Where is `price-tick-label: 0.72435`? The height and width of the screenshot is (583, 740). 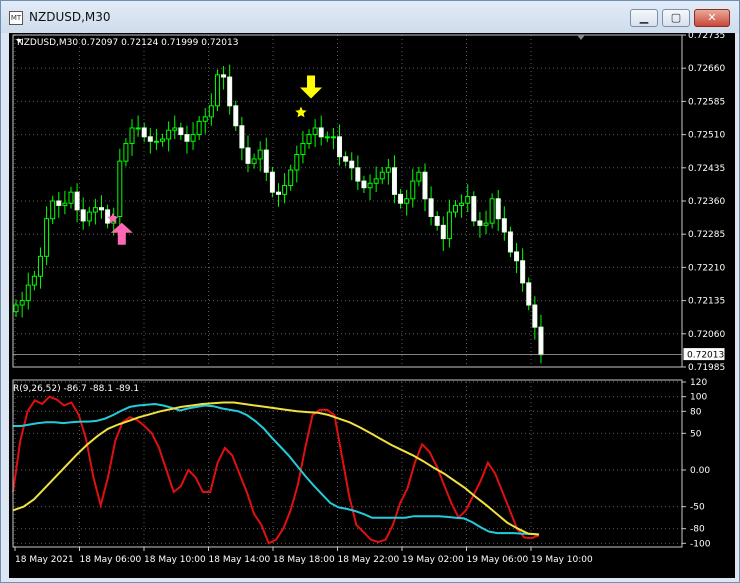 price-tick-label: 0.72435 is located at coordinates (706, 169).